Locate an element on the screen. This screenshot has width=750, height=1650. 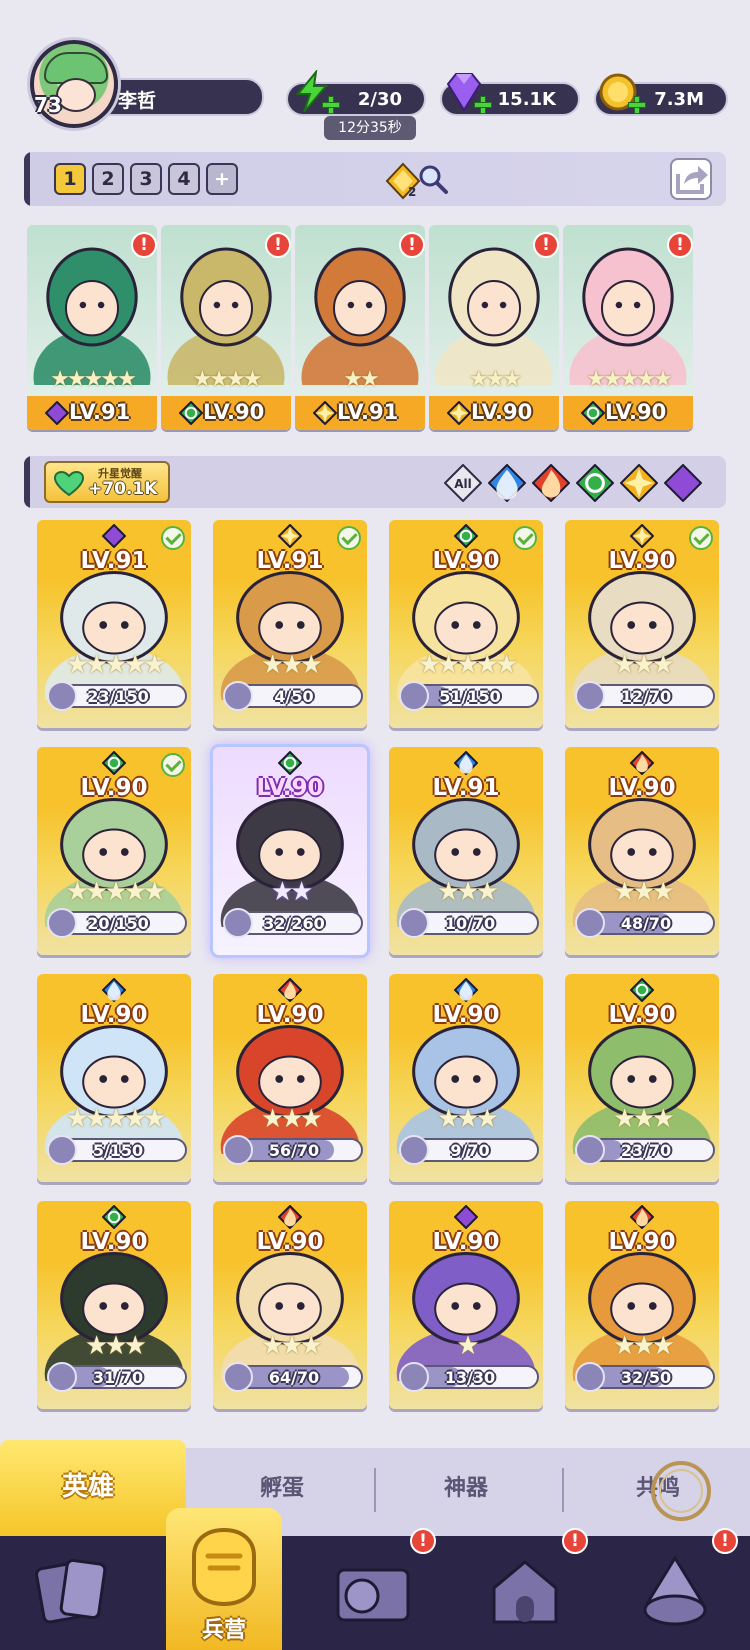
hero-card: LV.90 ★★★ 31/70 is located at coordinates (114, 1305).